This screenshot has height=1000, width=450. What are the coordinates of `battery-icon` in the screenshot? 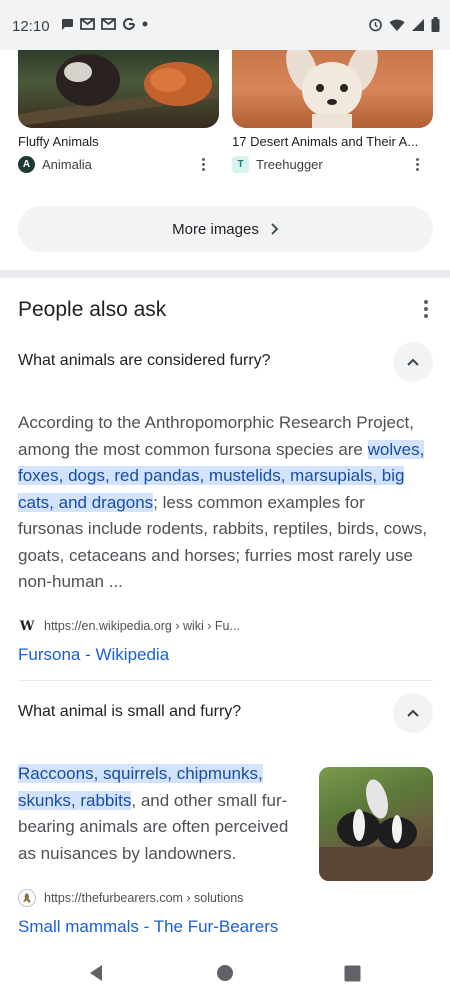 It's located at (435, 24).